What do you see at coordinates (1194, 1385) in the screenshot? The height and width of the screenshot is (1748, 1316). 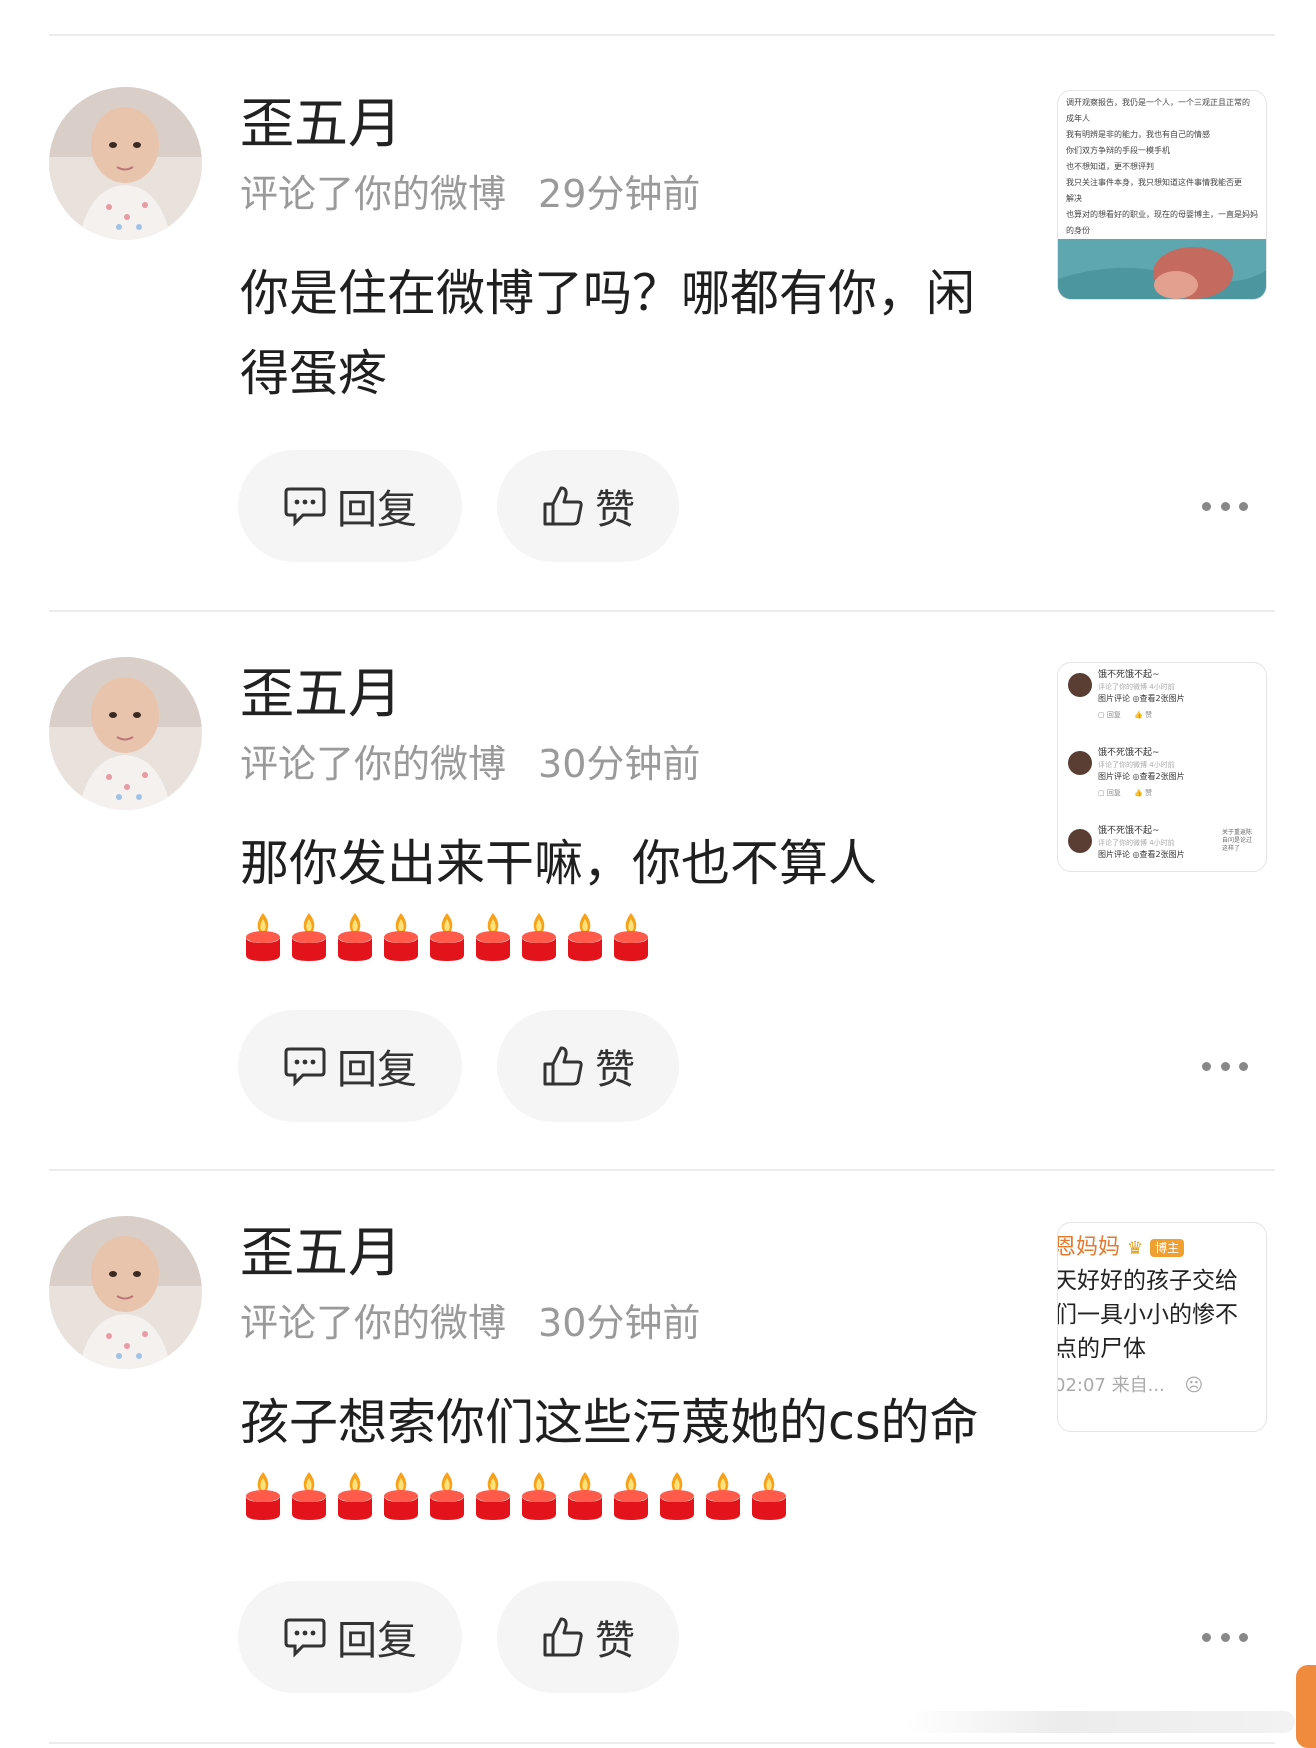 I see `sad-face-icon: ☹` at bounding box center [1194, 1385].